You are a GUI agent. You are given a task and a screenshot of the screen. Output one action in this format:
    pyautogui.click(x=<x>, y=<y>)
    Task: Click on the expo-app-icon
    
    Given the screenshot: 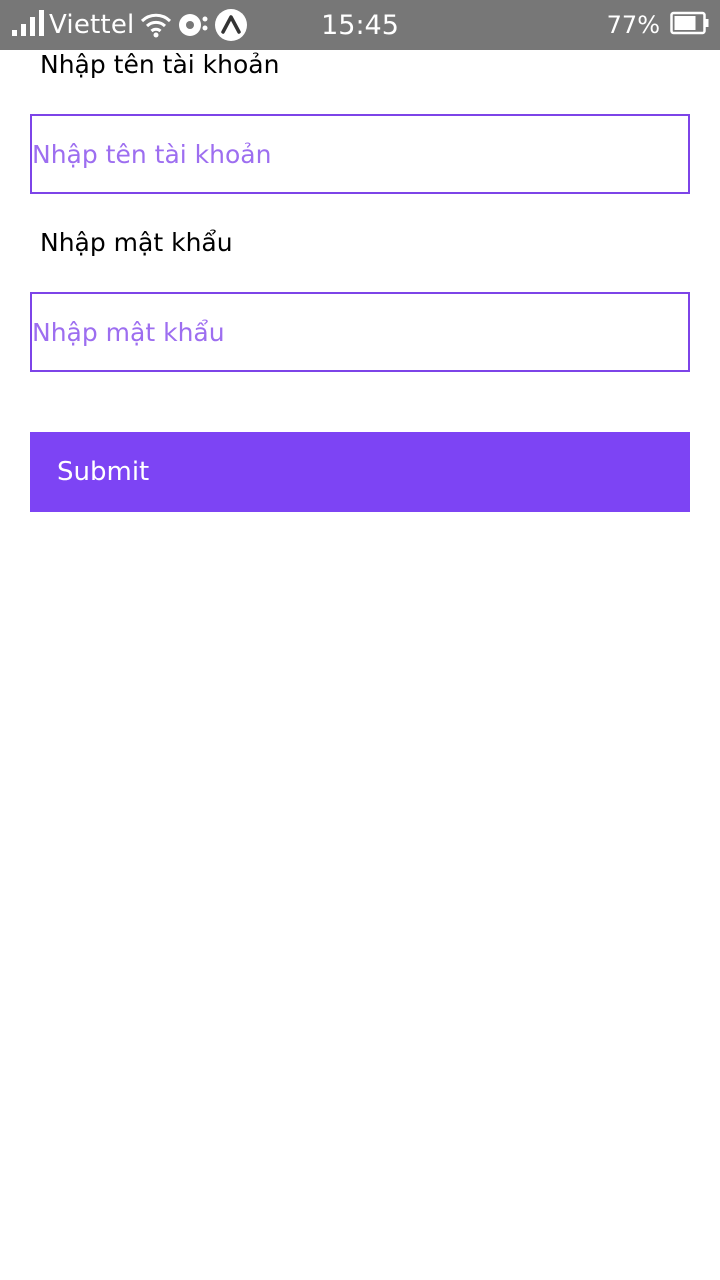 What is the action you would take?
    pyautogui.click(x=231, y=25)
    